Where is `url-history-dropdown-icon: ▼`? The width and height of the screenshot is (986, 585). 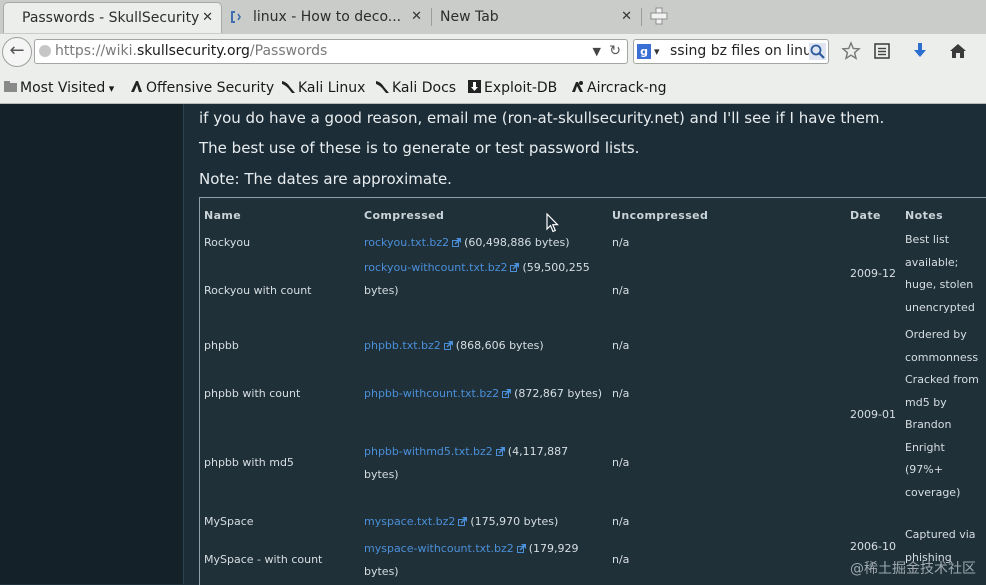 url-history-dropdown-icon: ▼ is located at coordinates (597, 51).